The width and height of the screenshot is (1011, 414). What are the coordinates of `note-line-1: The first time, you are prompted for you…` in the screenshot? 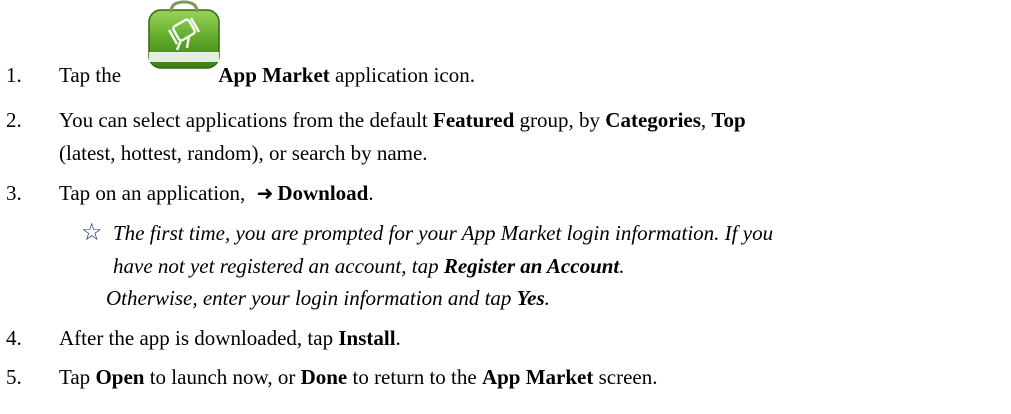 It's located at (443, 233).